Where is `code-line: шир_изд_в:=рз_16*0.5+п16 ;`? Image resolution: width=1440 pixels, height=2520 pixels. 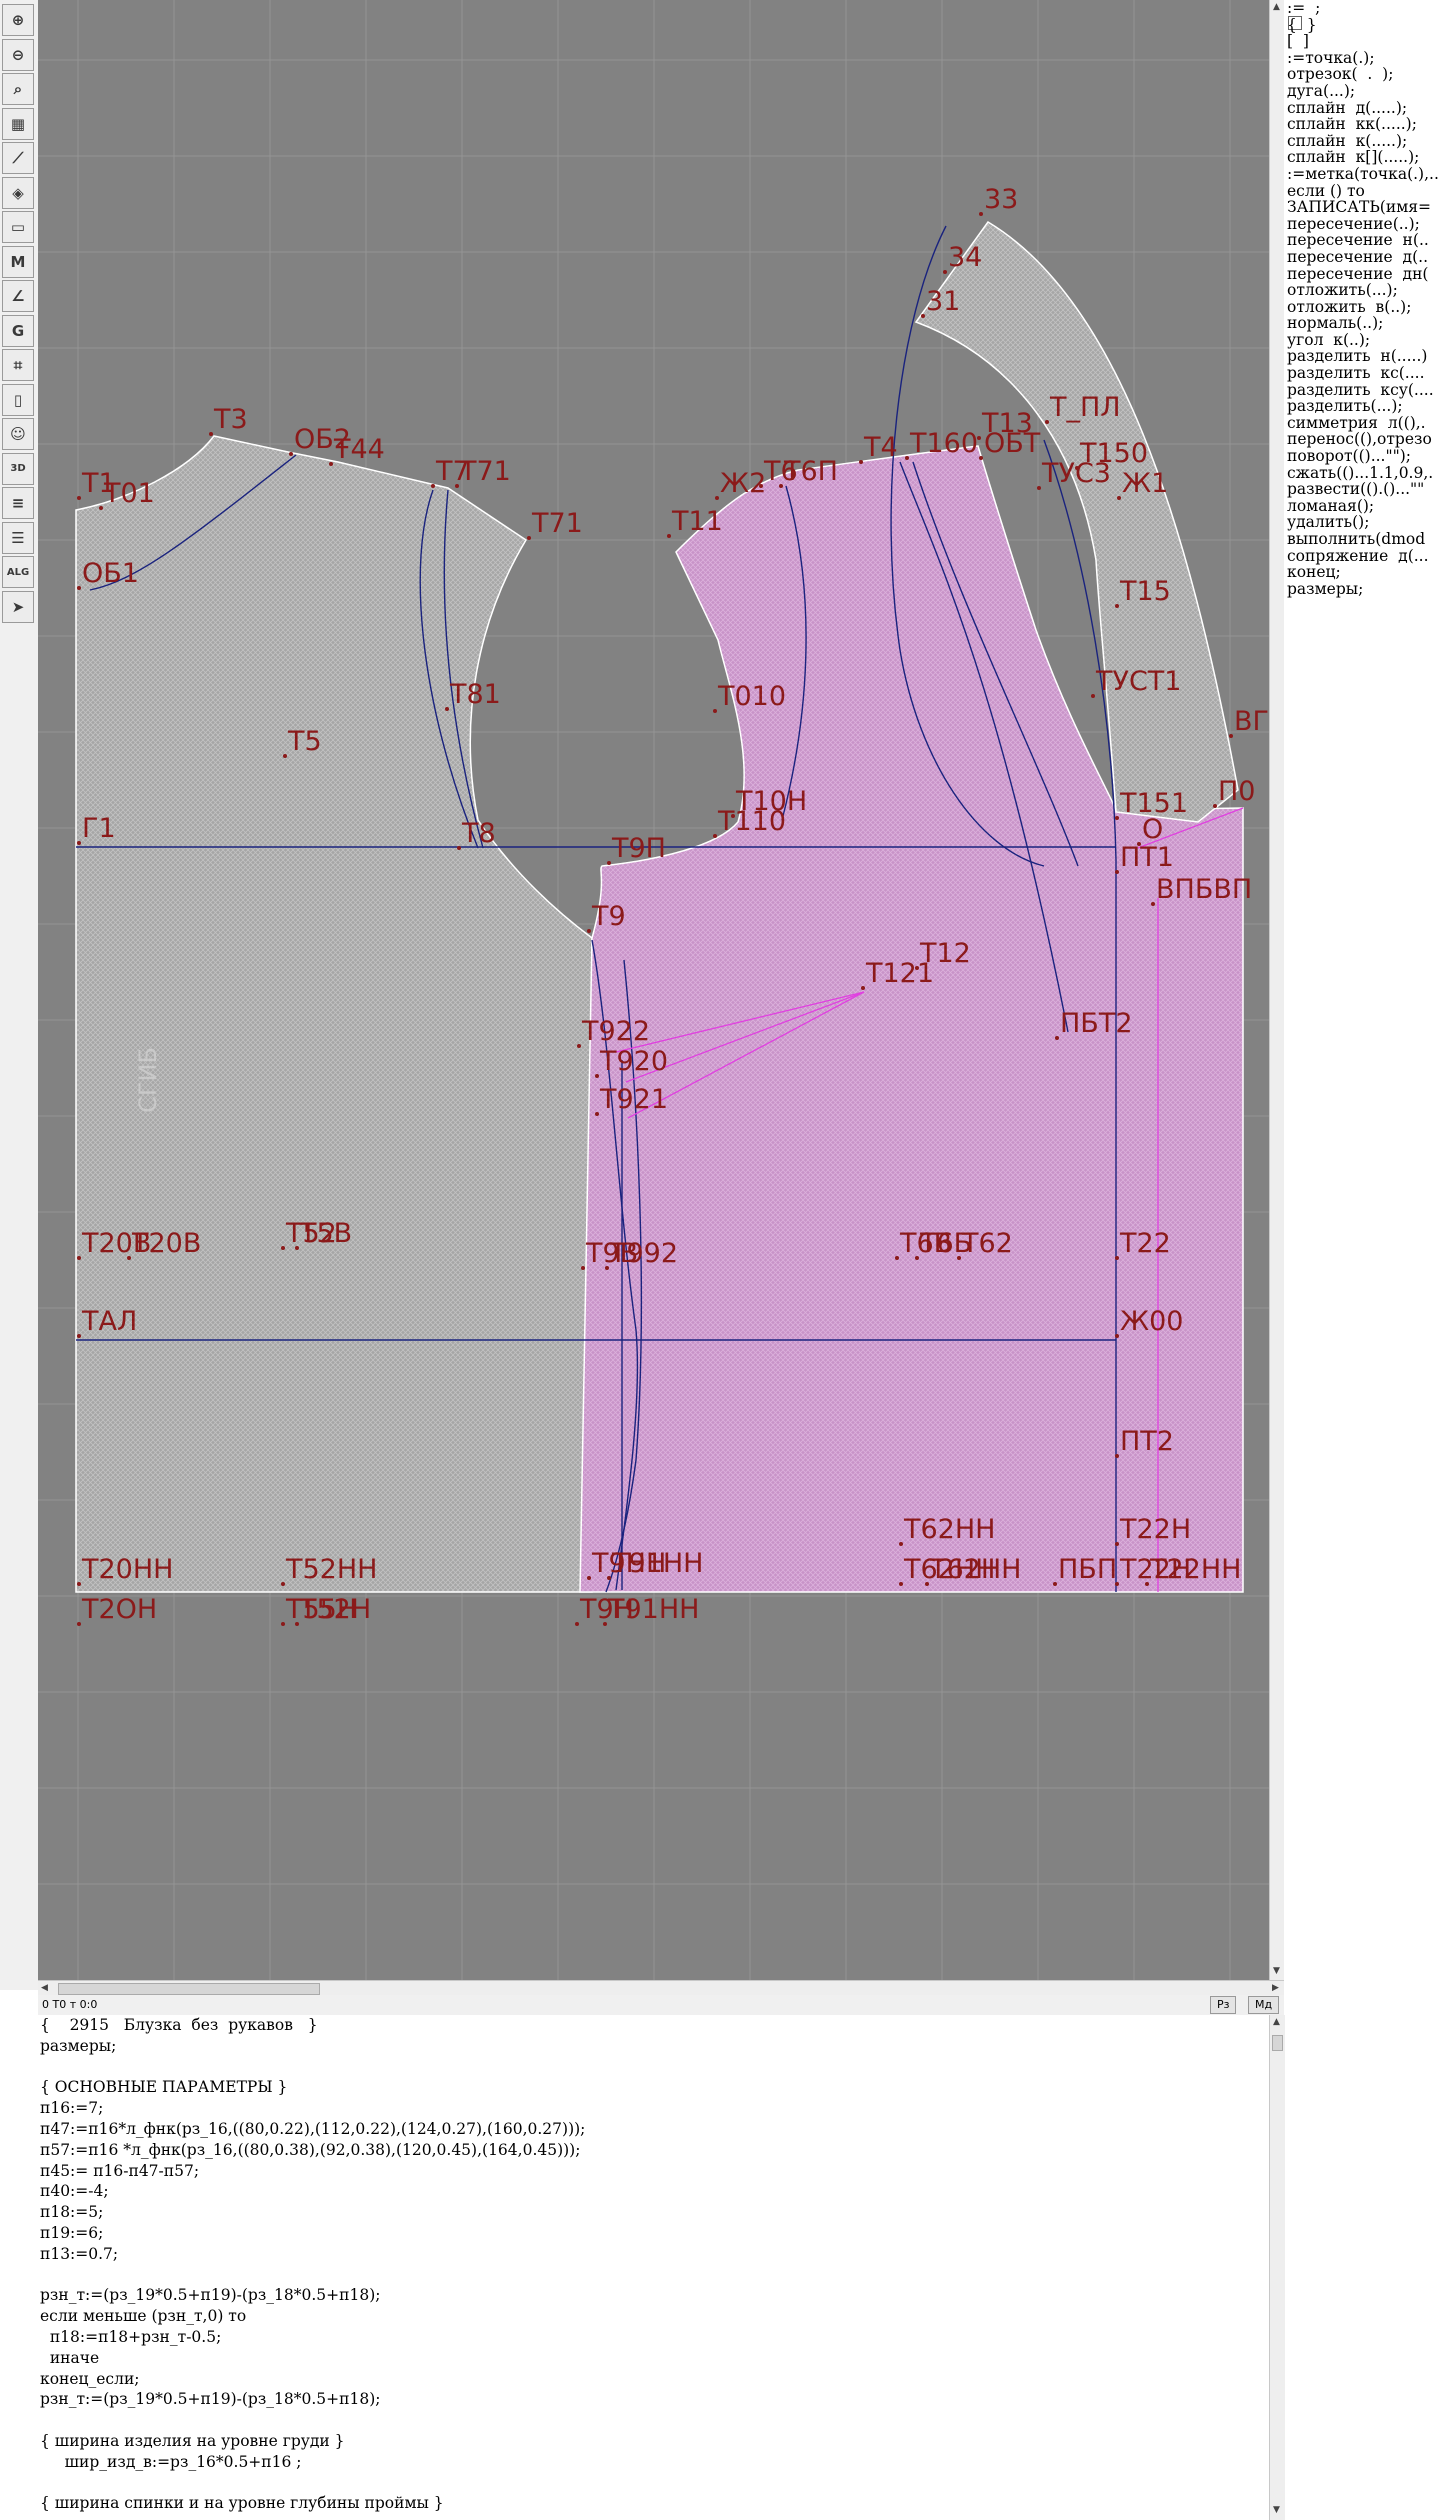 code-line: шир_изд_в:=рз_16*0.5+п16 ; is located at coordinates (312, 2462).